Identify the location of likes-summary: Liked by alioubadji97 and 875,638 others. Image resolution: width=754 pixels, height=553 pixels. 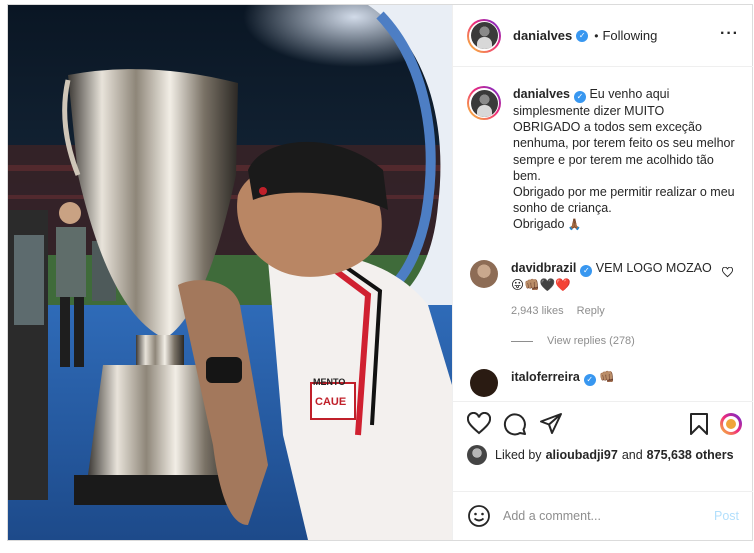
(602, 455).